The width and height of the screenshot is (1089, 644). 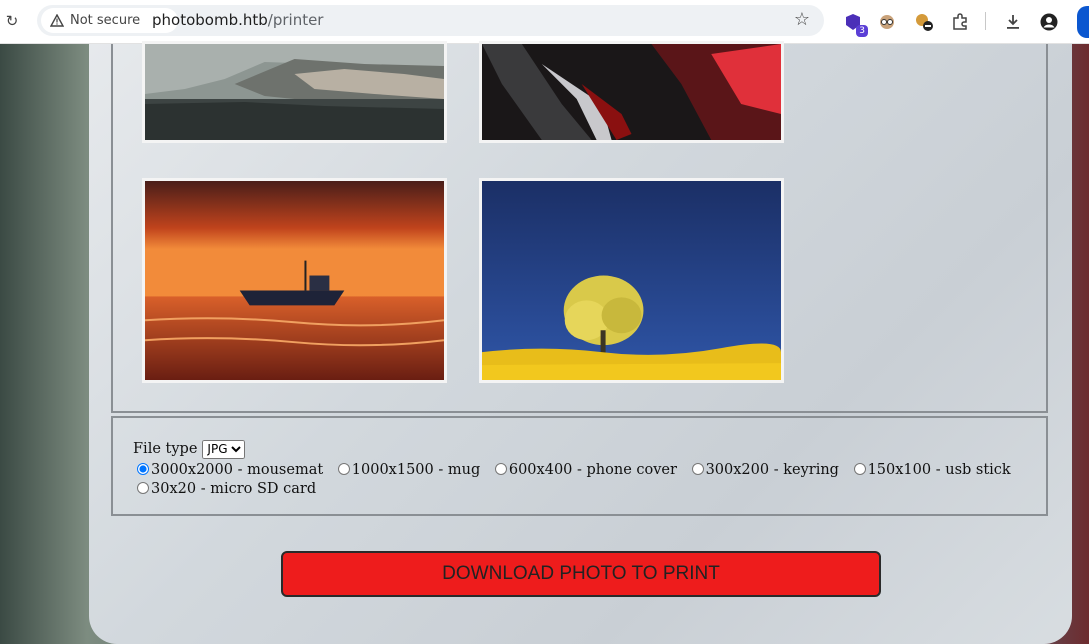 What do you see at coordinates (859, 469) in the screenshot?
I see `size-radio-usb-stick` at bounding box center [859, 469].